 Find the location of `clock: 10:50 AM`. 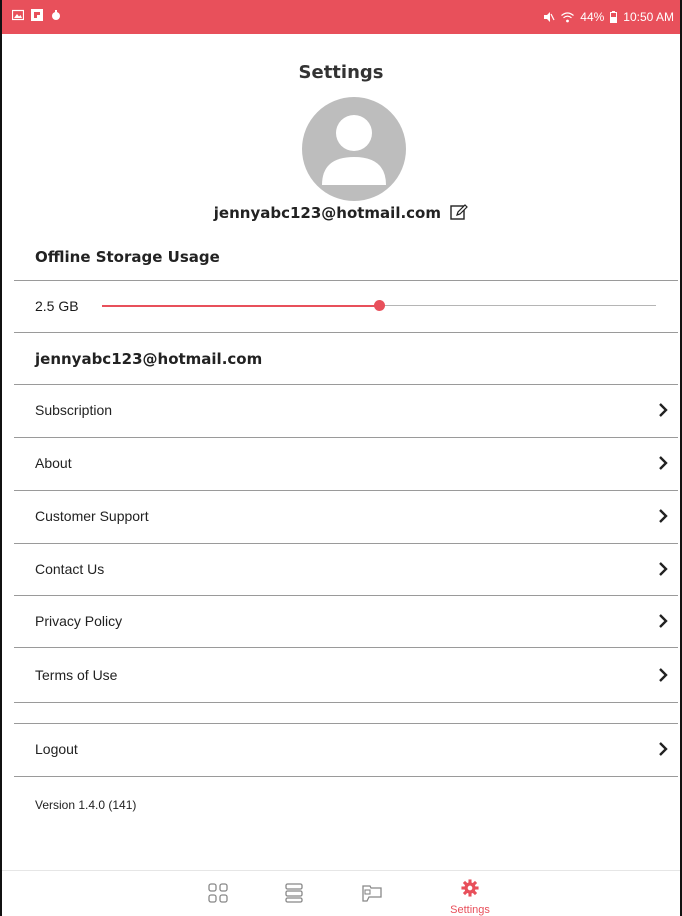

clock: 10:50 AM is located at coordinates (648, 17).